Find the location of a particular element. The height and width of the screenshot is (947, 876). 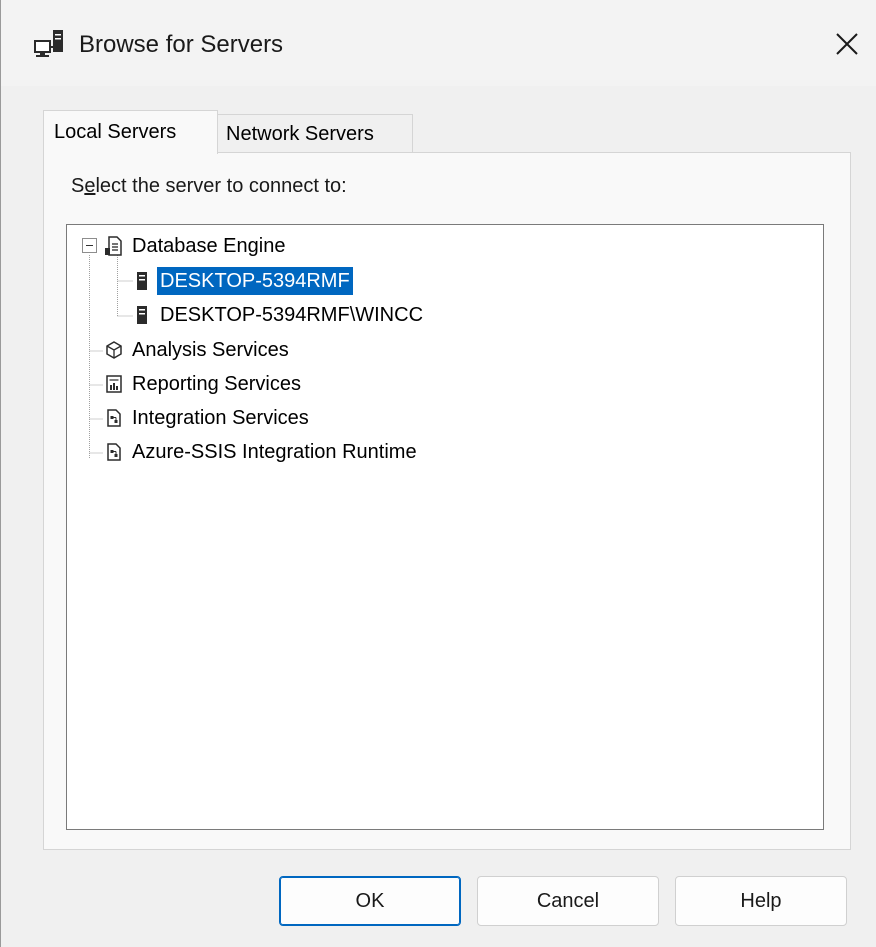

tree-node-label: Analysis Services is located at coordinates (210, 350).